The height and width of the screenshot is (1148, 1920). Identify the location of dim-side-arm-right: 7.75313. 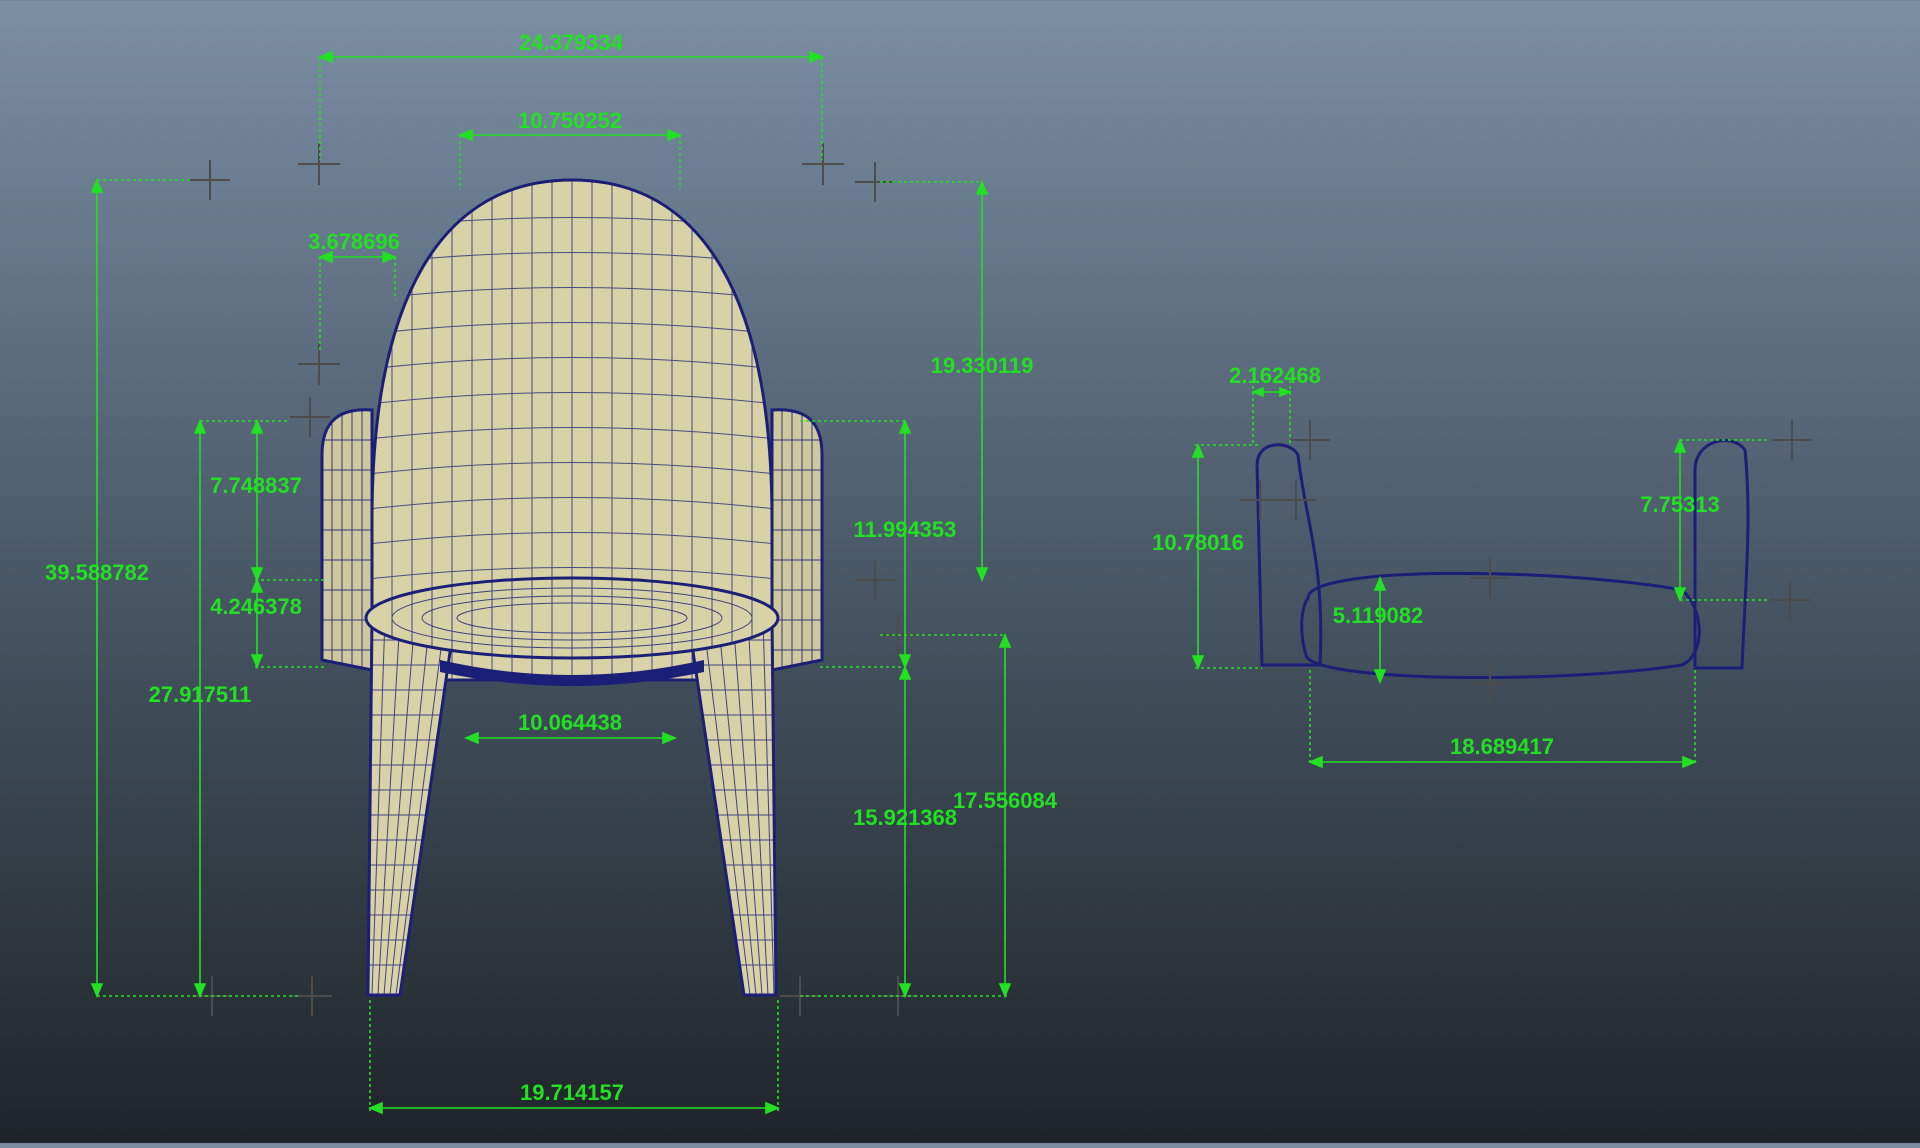
(1680, 504).